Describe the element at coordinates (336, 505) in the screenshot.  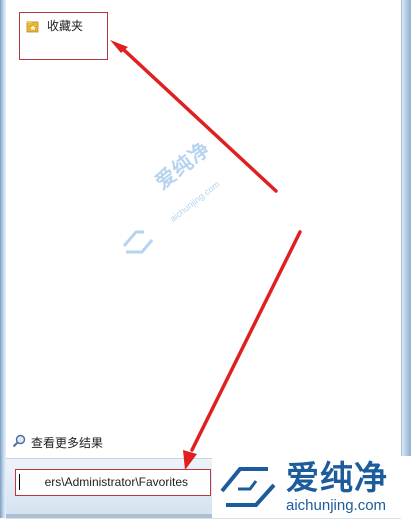
I see `brand-logo-url: aichunjing.com` at that location.